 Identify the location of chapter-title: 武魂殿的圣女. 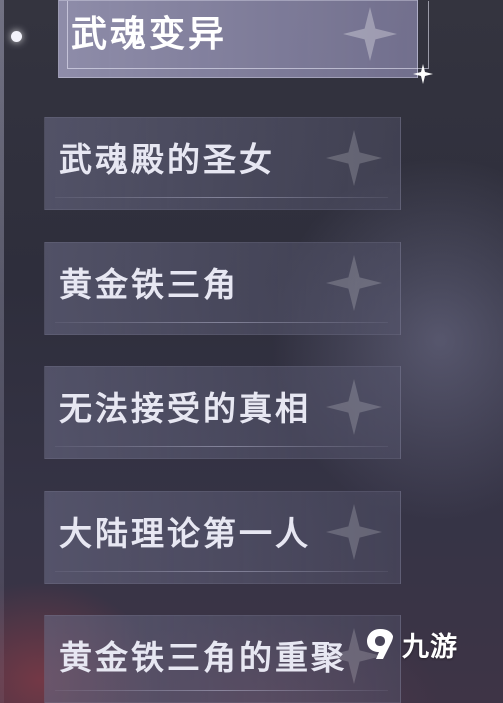
(167, 159).